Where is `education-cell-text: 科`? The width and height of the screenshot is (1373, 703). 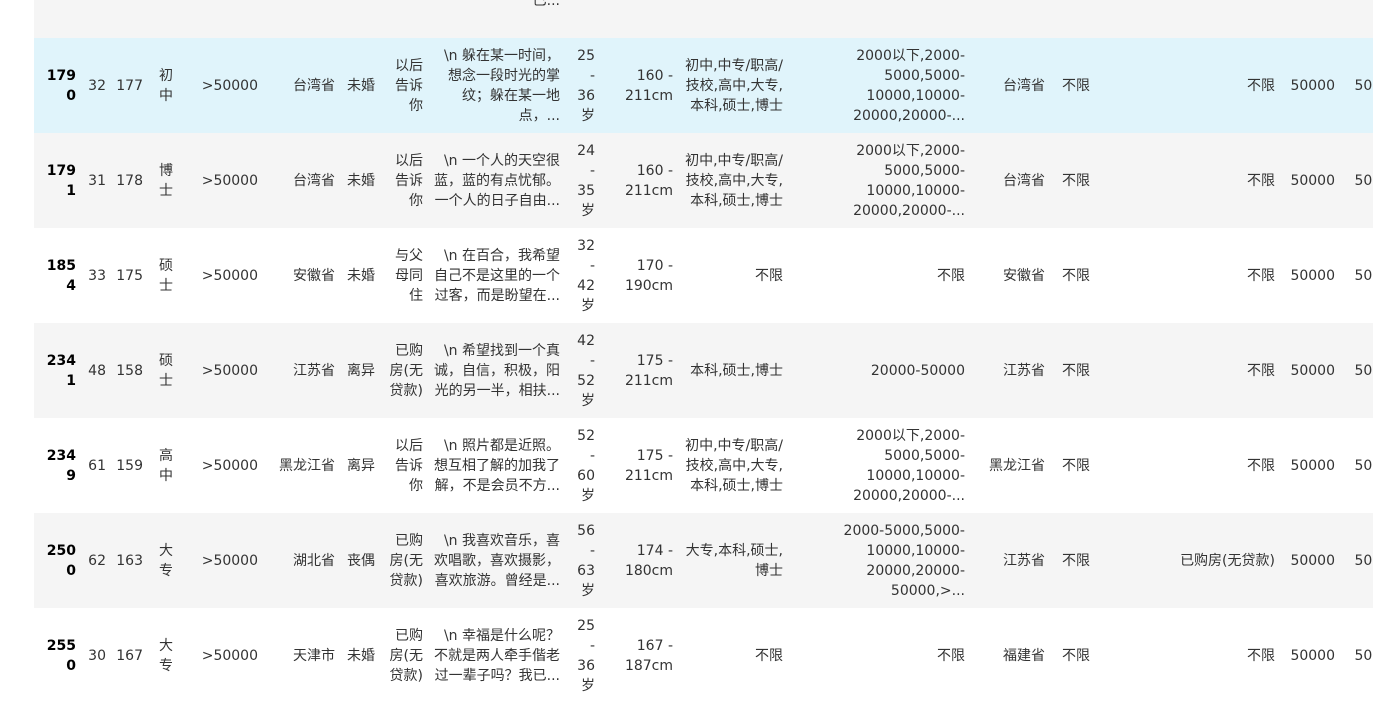 education-cell-text: 科 is located at coordinates (163, 0).